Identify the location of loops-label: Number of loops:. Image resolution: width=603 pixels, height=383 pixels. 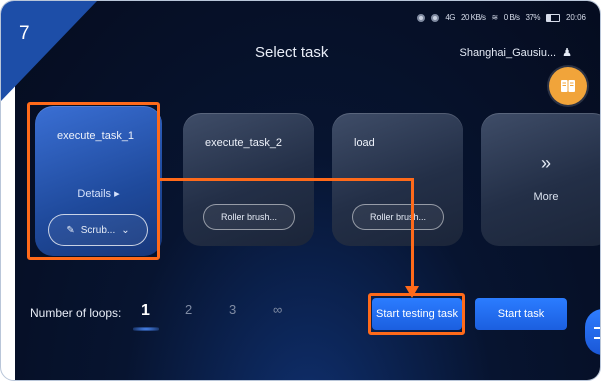
(76, 313).